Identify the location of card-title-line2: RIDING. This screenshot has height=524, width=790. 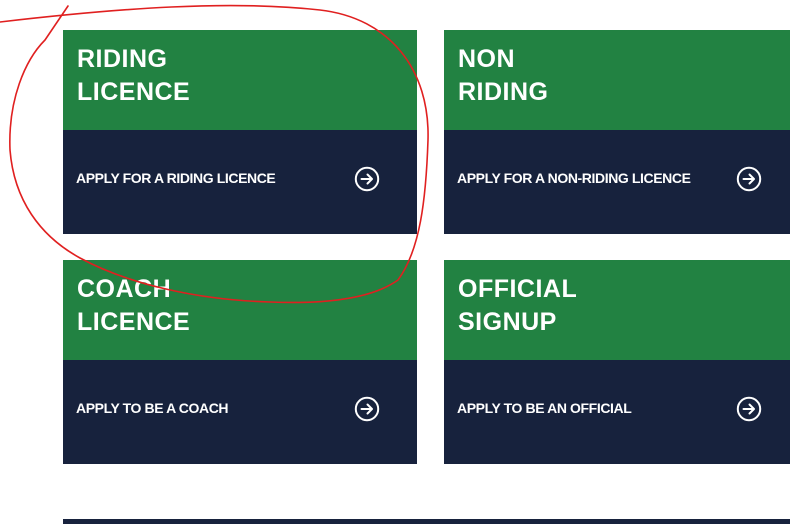
(503, 92).